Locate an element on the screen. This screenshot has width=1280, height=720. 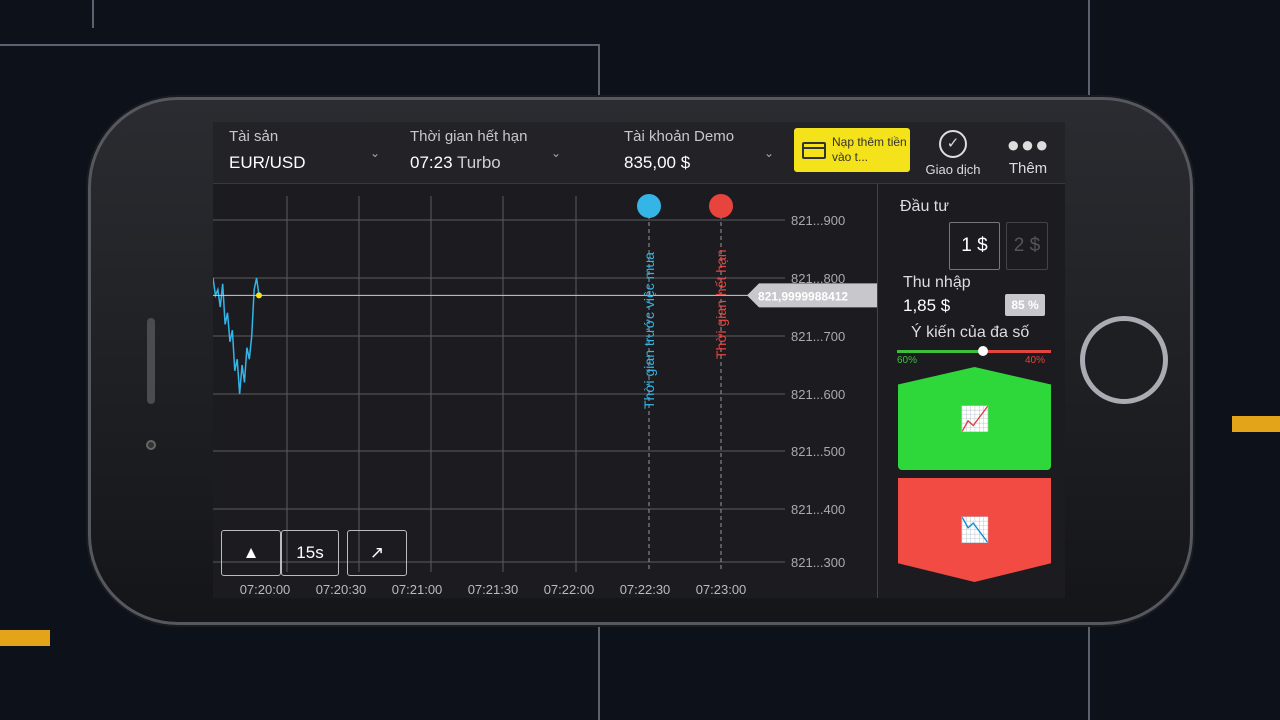
income-label: Thu nhập is located at coordinates (937, 282).